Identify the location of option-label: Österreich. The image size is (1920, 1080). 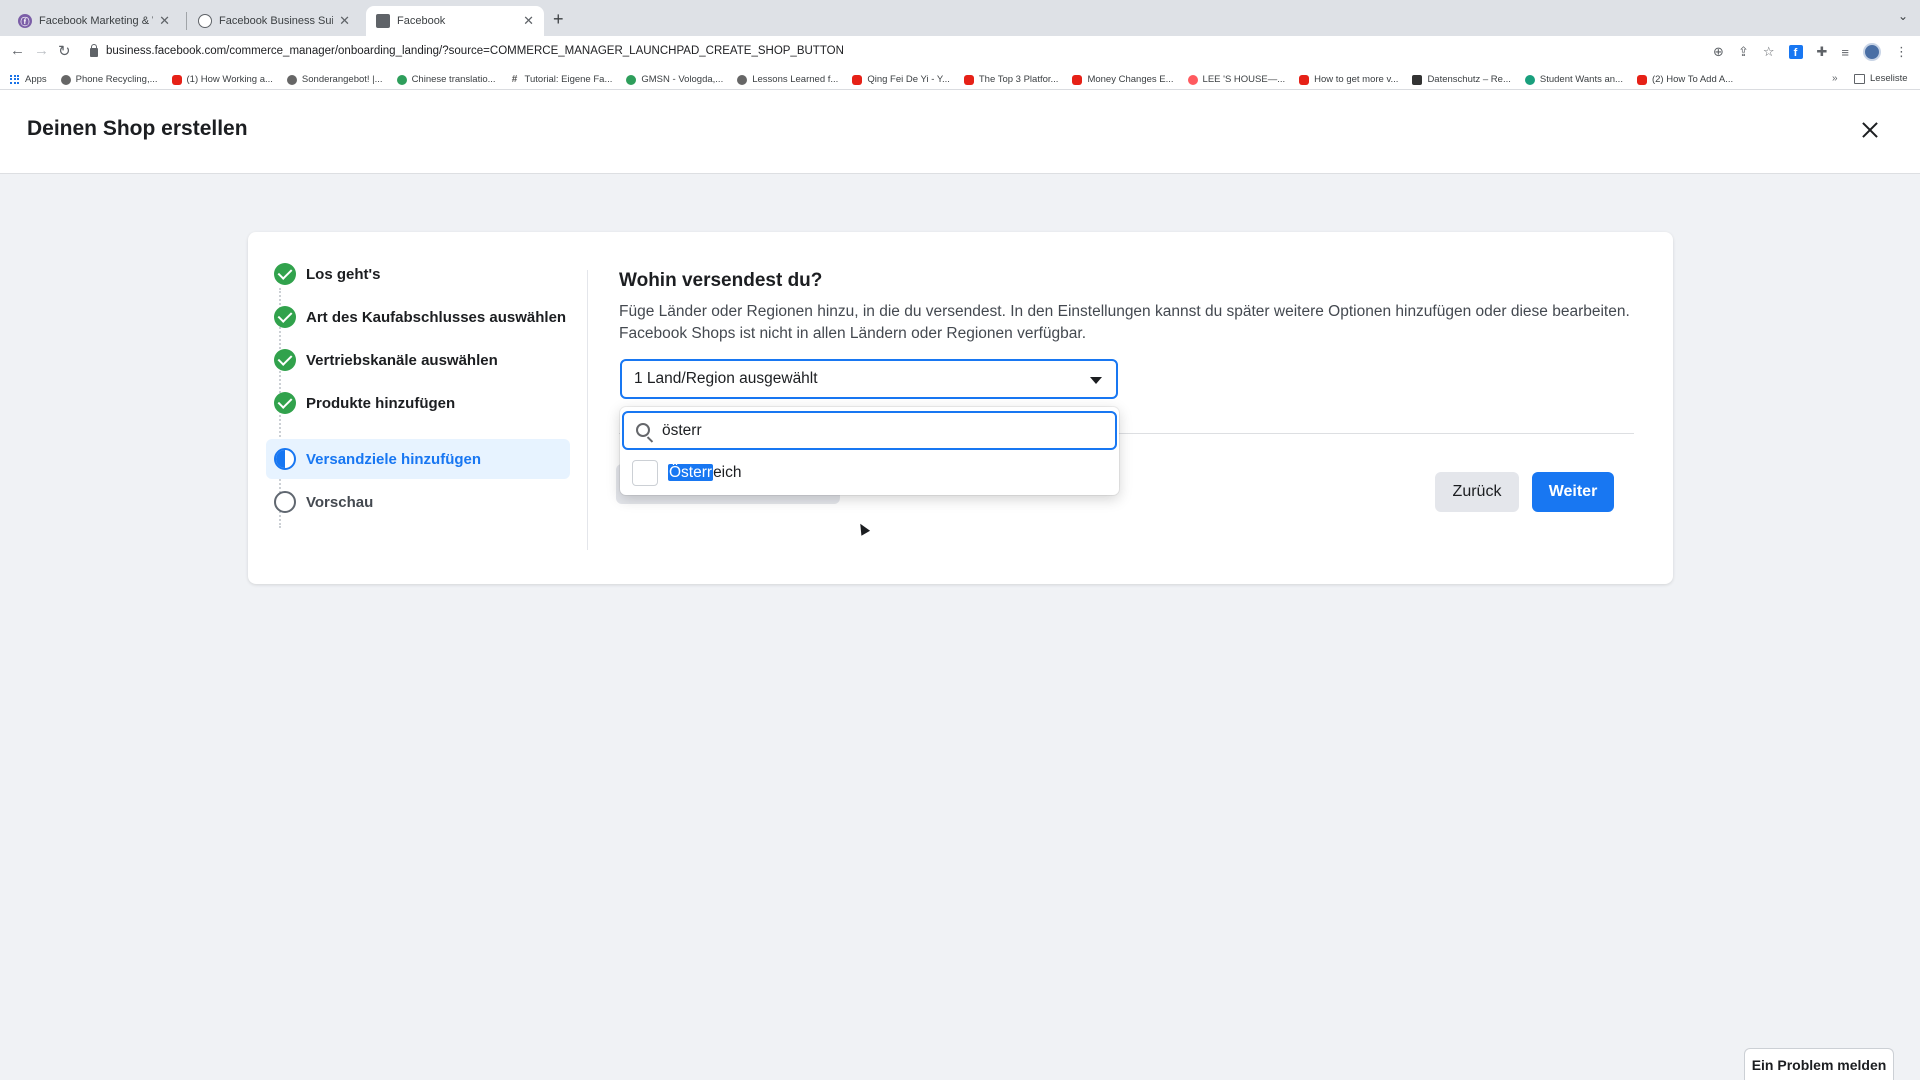
(705, 472).